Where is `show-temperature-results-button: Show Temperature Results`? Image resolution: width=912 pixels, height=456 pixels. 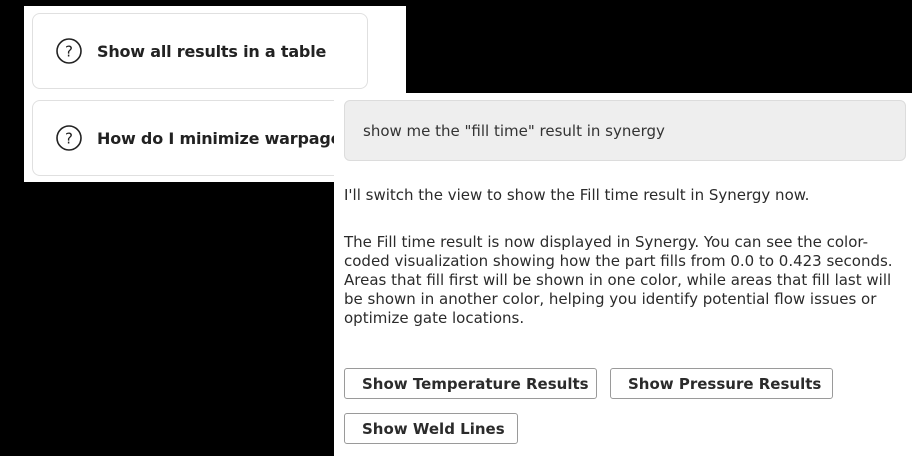 show-temperature-results-button: Show Temperature Results is located at coordinates (470, 383).